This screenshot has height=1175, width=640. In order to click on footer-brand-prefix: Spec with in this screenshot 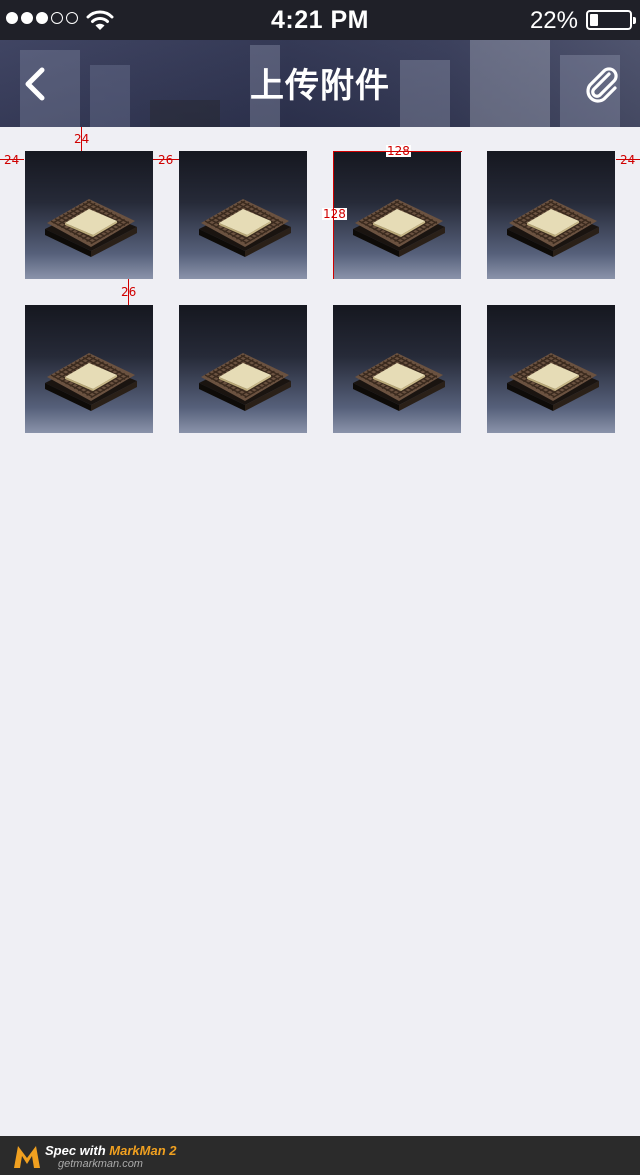, I will do `click(77, 1150)`.